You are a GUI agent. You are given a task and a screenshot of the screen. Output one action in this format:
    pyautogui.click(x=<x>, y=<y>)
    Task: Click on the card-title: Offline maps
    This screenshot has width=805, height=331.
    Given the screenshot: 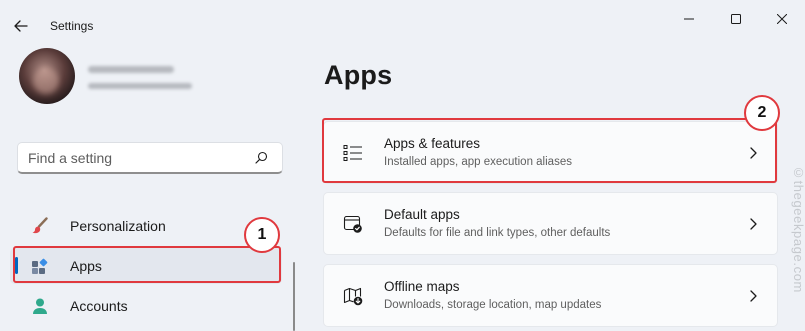 What is the action you would take?
    pyautogui.click(x=422, y=286)
    